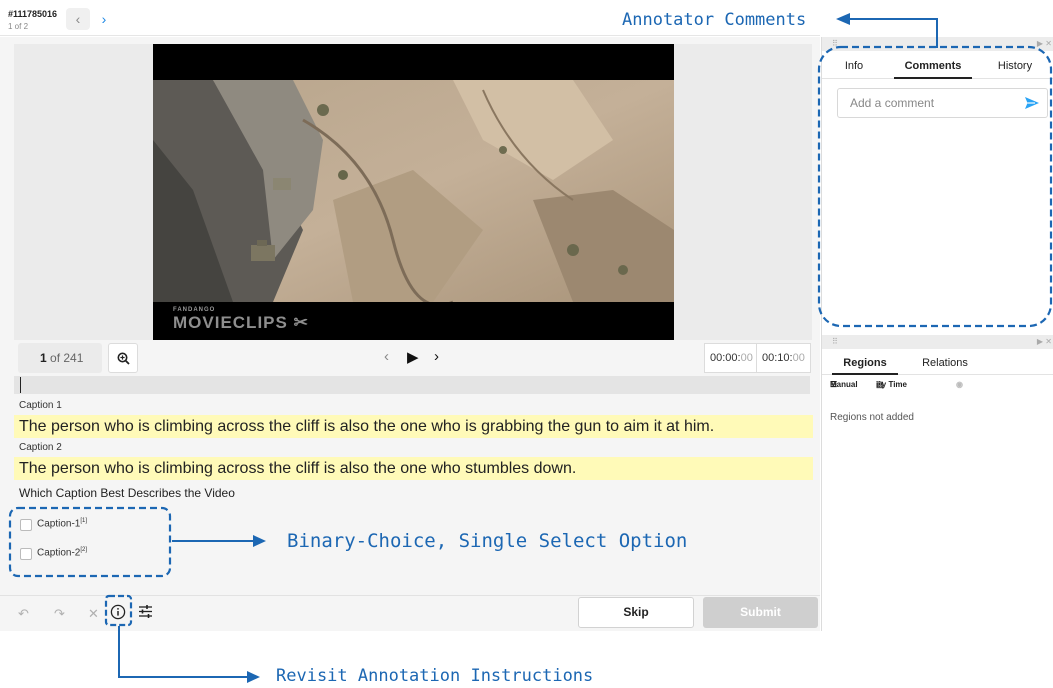  What do you see at coordinates (843, 19) in the screenshot?
I see `comments-arrow-head` at bounding box center [843, 19].